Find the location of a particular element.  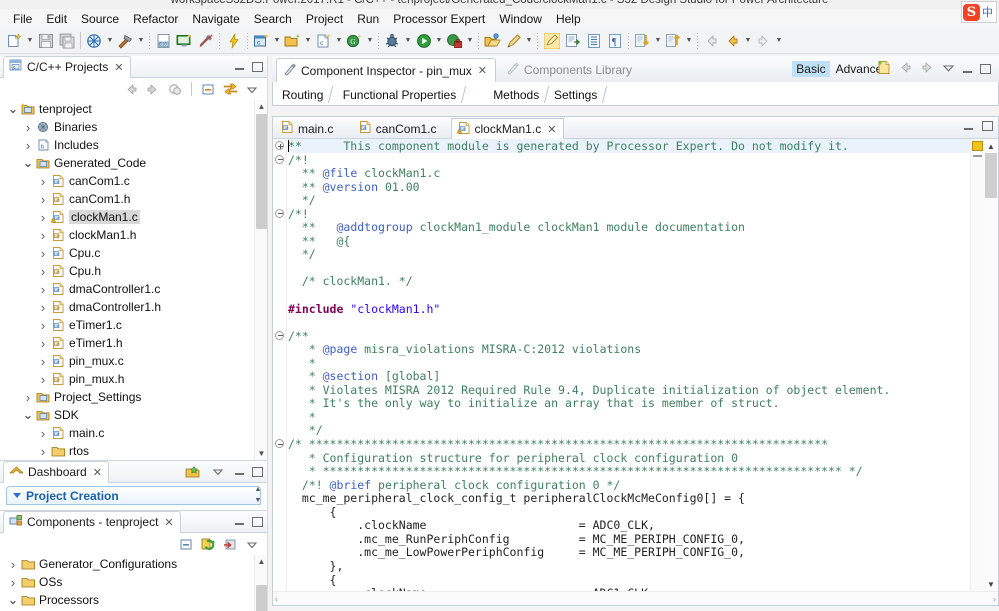

tab-components-library: Components Library is located at coordinates (570, 70).